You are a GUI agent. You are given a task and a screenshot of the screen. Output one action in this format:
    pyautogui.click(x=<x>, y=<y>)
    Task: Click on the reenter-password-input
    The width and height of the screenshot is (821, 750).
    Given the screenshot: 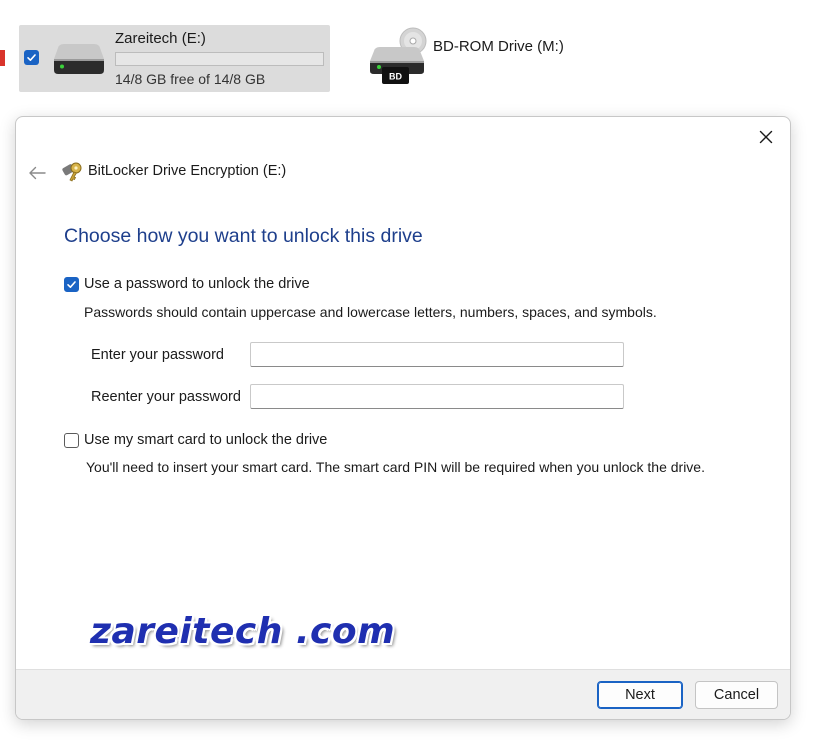 What is the action you would take?
    pyautogui.click(x=437, y=396)
    